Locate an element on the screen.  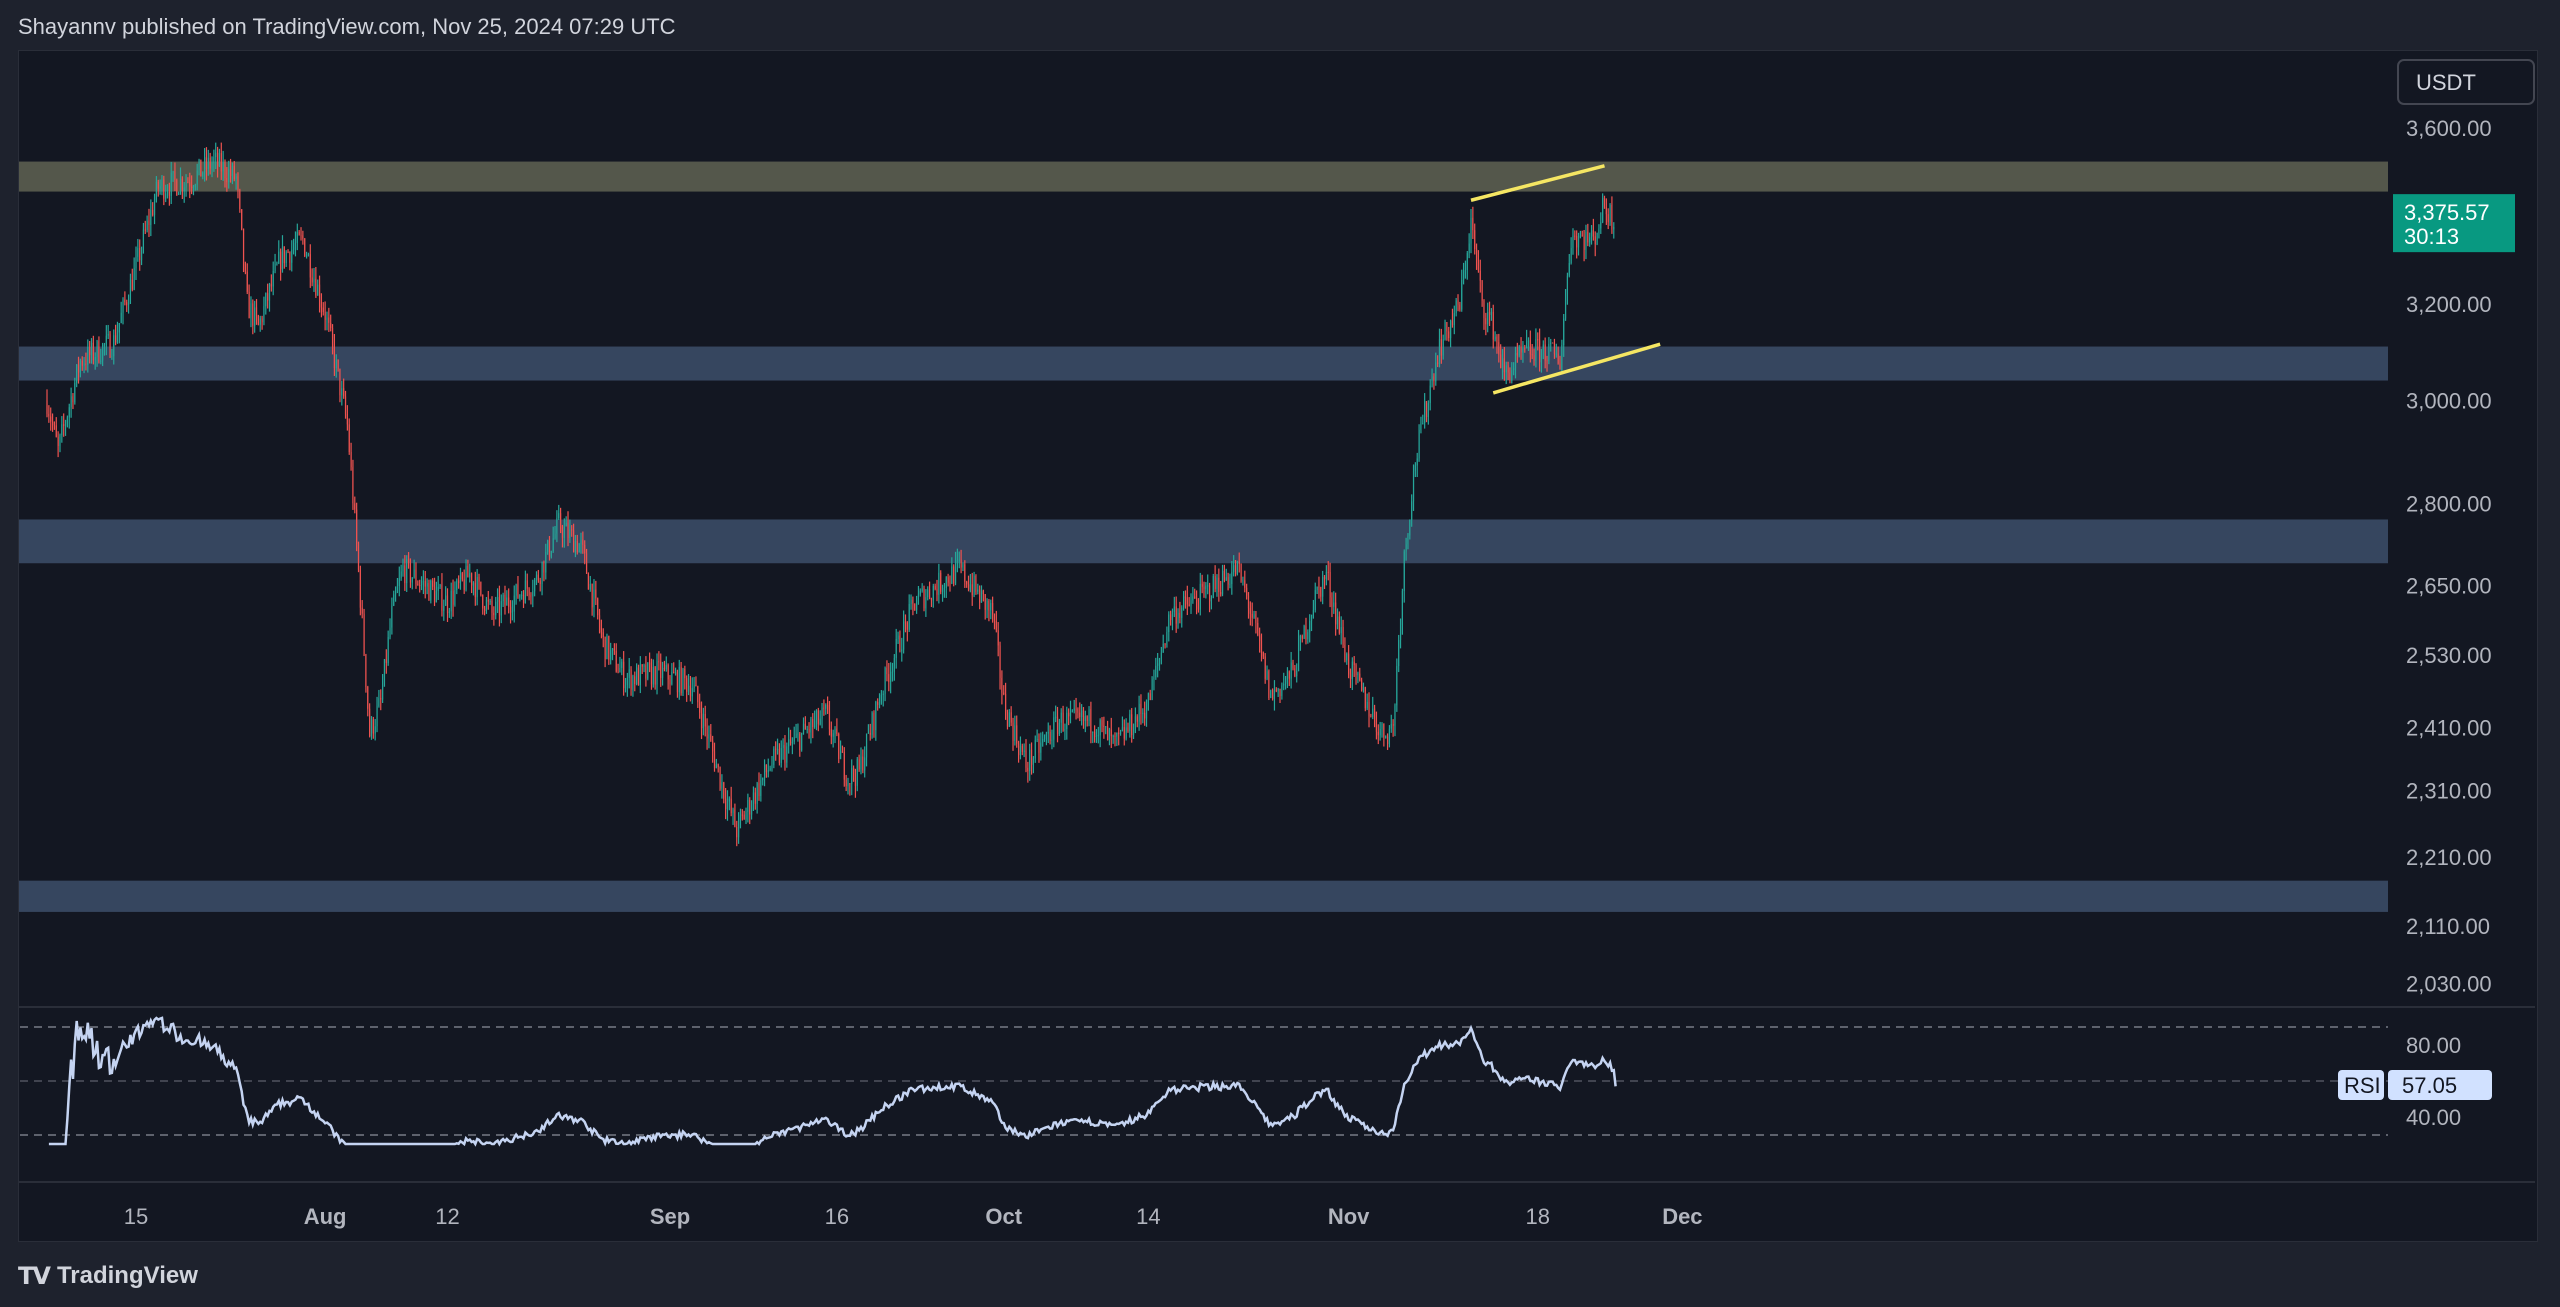
tradingview-footer: TV TradingView is located at coordinates (108, 1276).